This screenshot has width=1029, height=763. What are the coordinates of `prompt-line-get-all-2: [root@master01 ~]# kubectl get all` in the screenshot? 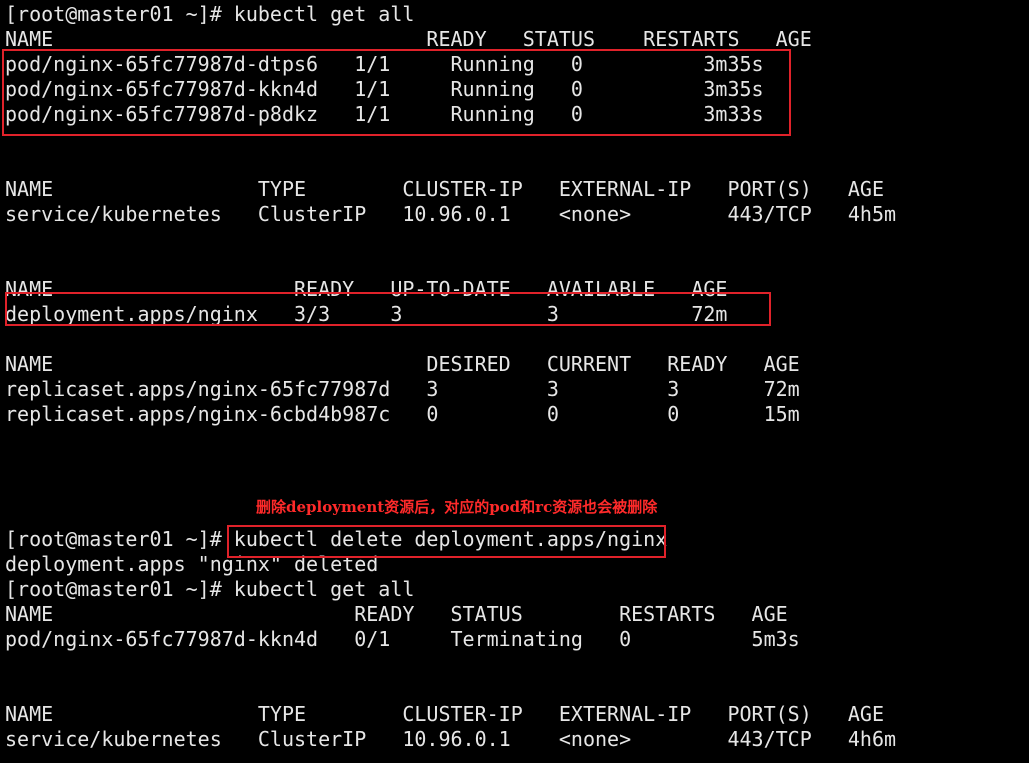 It's located at (210, 589).